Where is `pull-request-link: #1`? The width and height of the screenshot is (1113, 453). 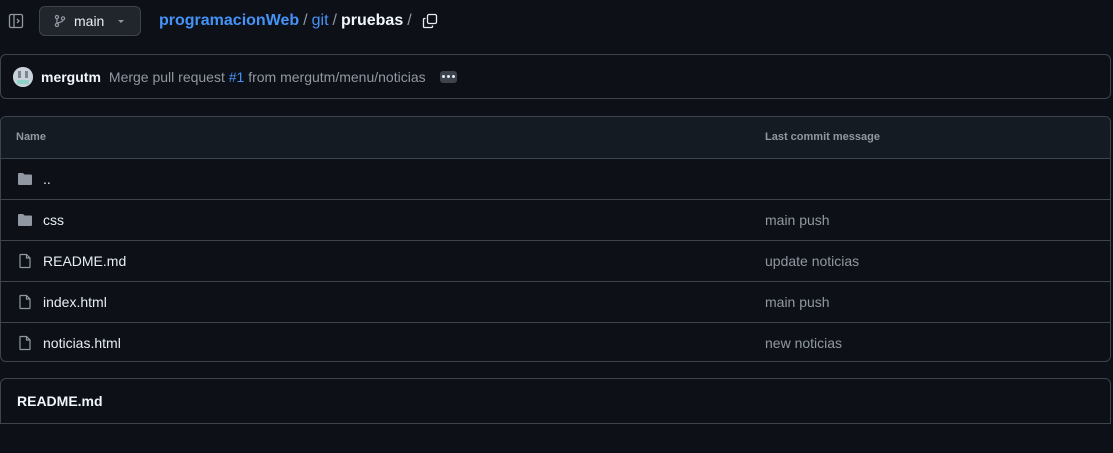
pull-request-link: #1 is located at coordinates (237, 77).